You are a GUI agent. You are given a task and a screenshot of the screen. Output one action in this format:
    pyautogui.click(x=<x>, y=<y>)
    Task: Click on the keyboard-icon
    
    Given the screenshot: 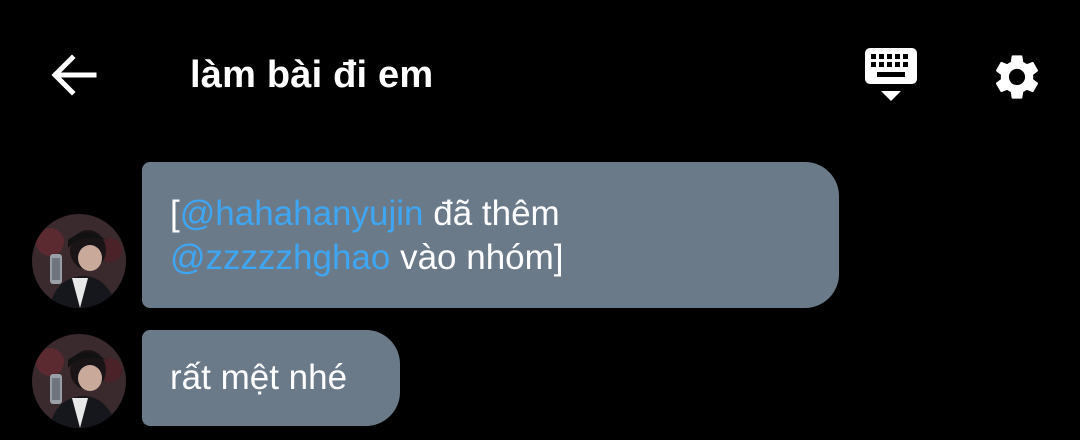 What is the action you would take?
    pyautogui.click(x=891, y=74)
    